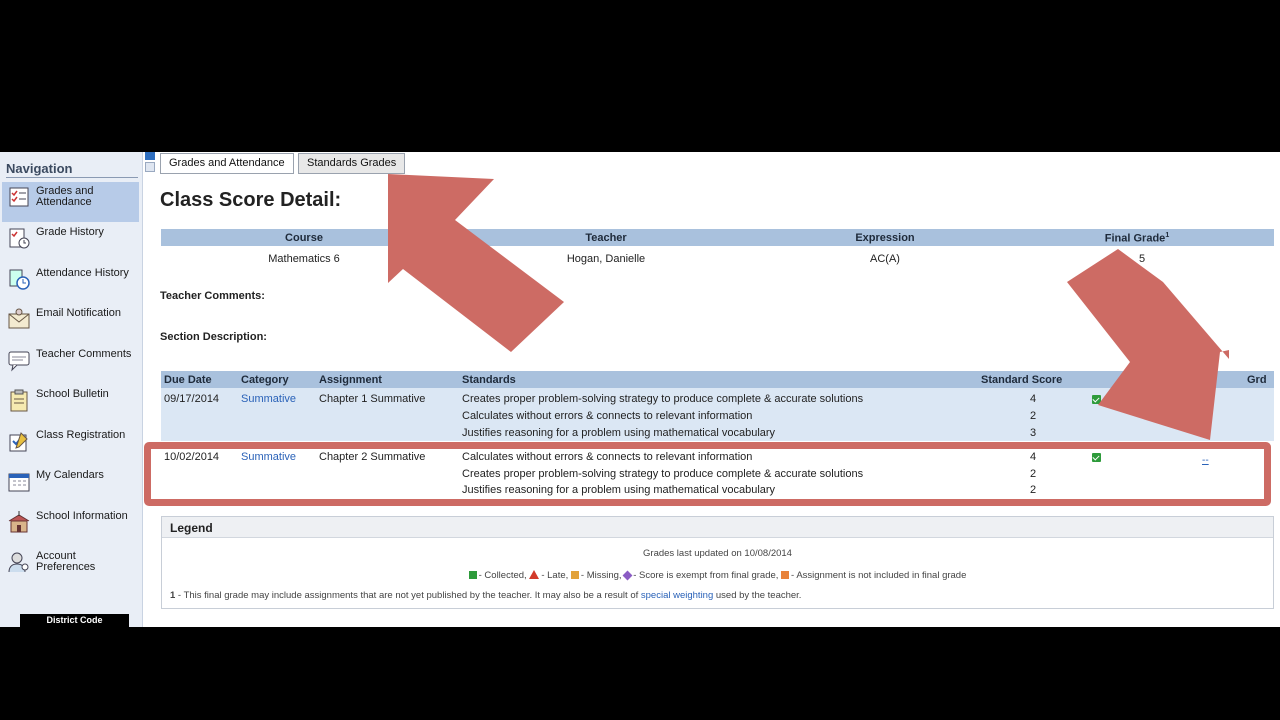 The width and height of the screenshot is (1280, 720). I want to click on nav-label-class-registration: Class Registration, so click(81, 435).